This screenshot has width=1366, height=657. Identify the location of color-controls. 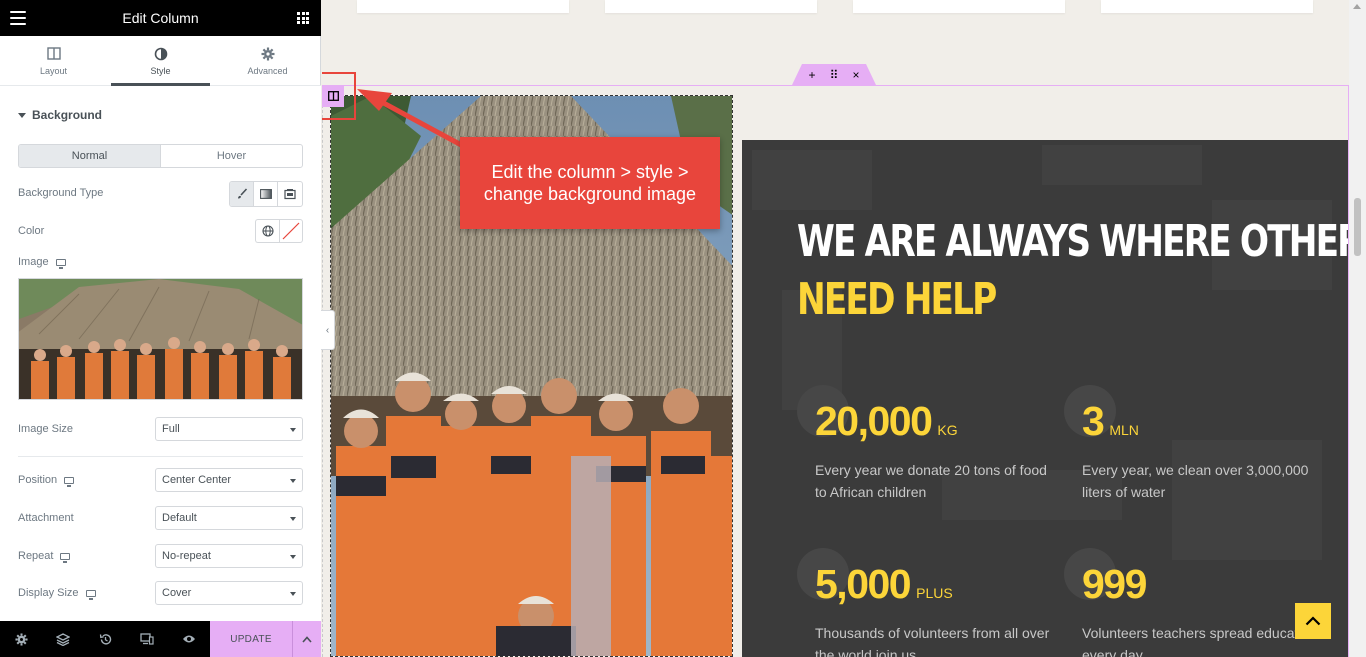
(279, 231).